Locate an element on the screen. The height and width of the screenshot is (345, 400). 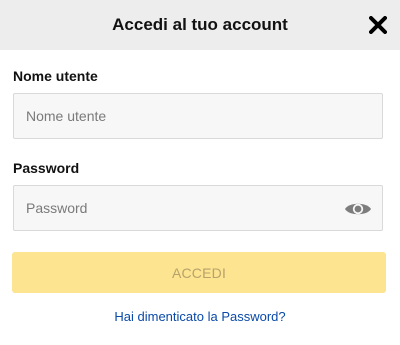
close-icon is located at coordinates (378, 25).